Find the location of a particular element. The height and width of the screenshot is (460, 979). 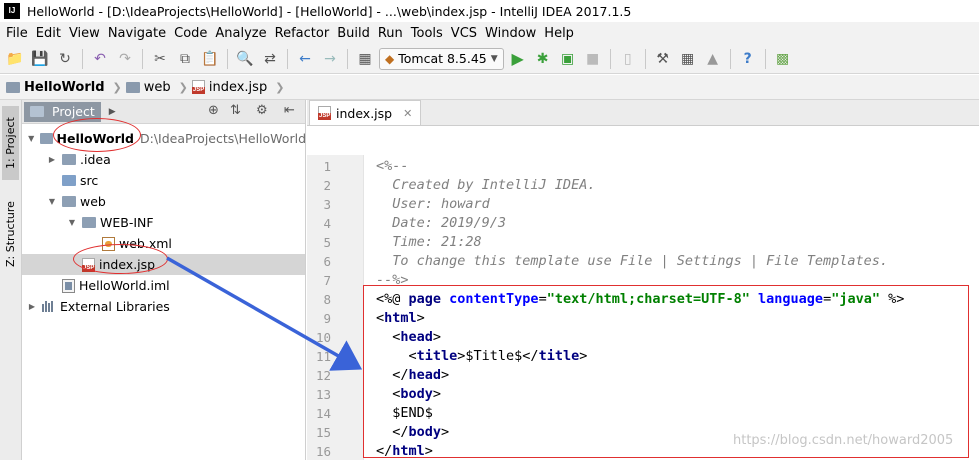

tomcat-icon: ◆ is located at coordinates (390, 58).